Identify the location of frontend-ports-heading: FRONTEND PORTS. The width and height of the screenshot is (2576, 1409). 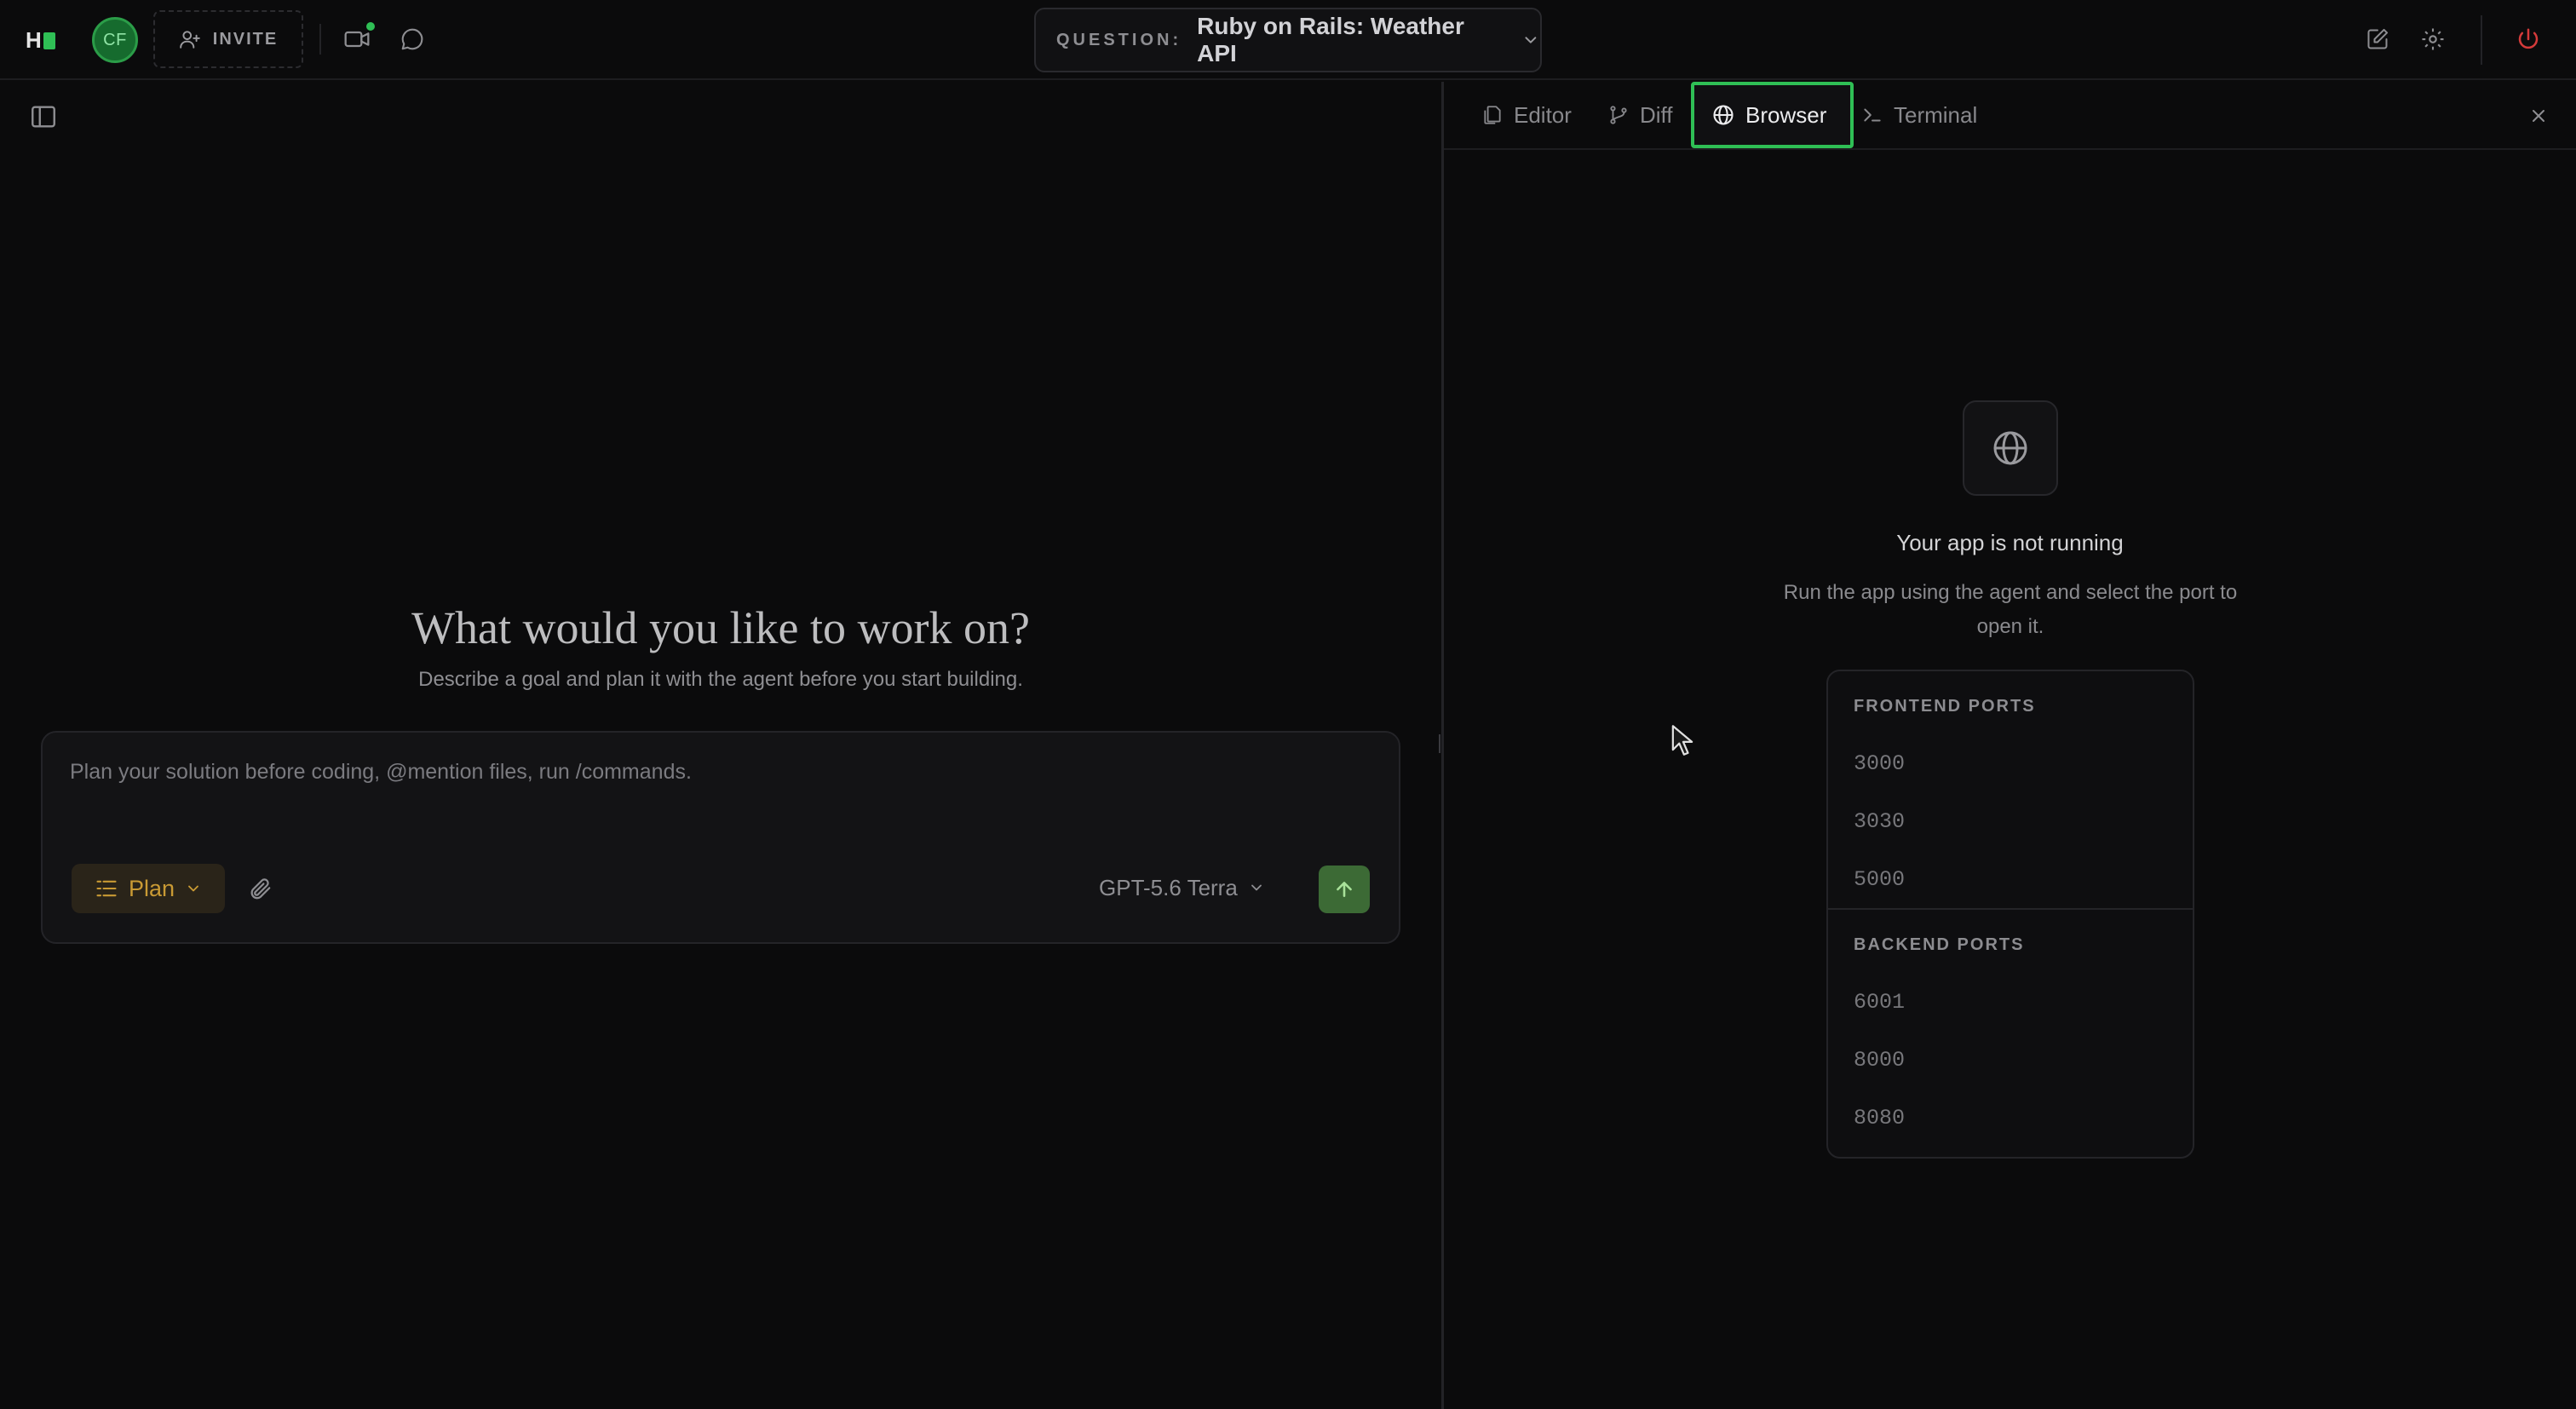
(1945, 706).